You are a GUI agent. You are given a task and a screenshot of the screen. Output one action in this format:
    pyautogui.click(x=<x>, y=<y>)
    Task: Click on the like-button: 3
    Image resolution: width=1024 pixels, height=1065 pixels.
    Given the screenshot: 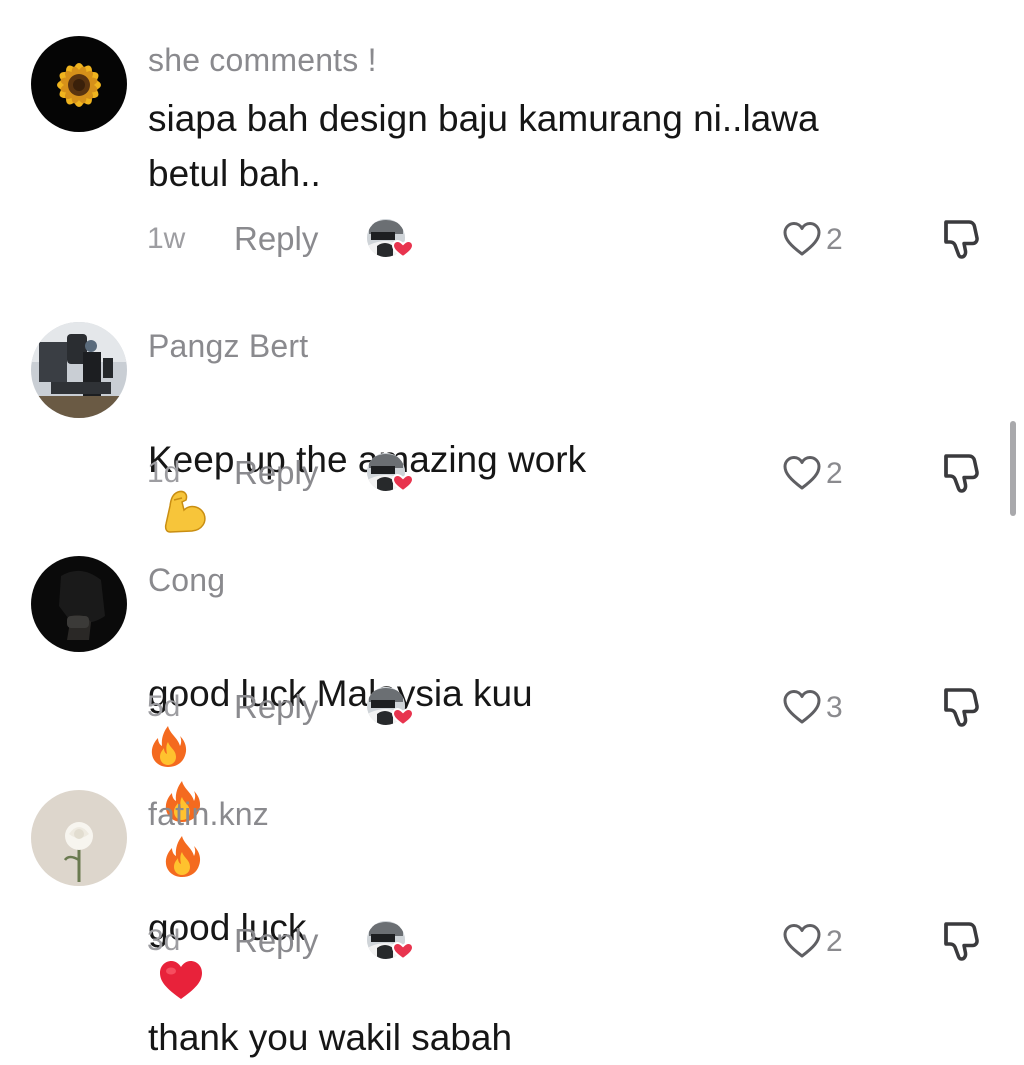 What is the action you would take?
    pyautogui.click(x=812, y=708)
    